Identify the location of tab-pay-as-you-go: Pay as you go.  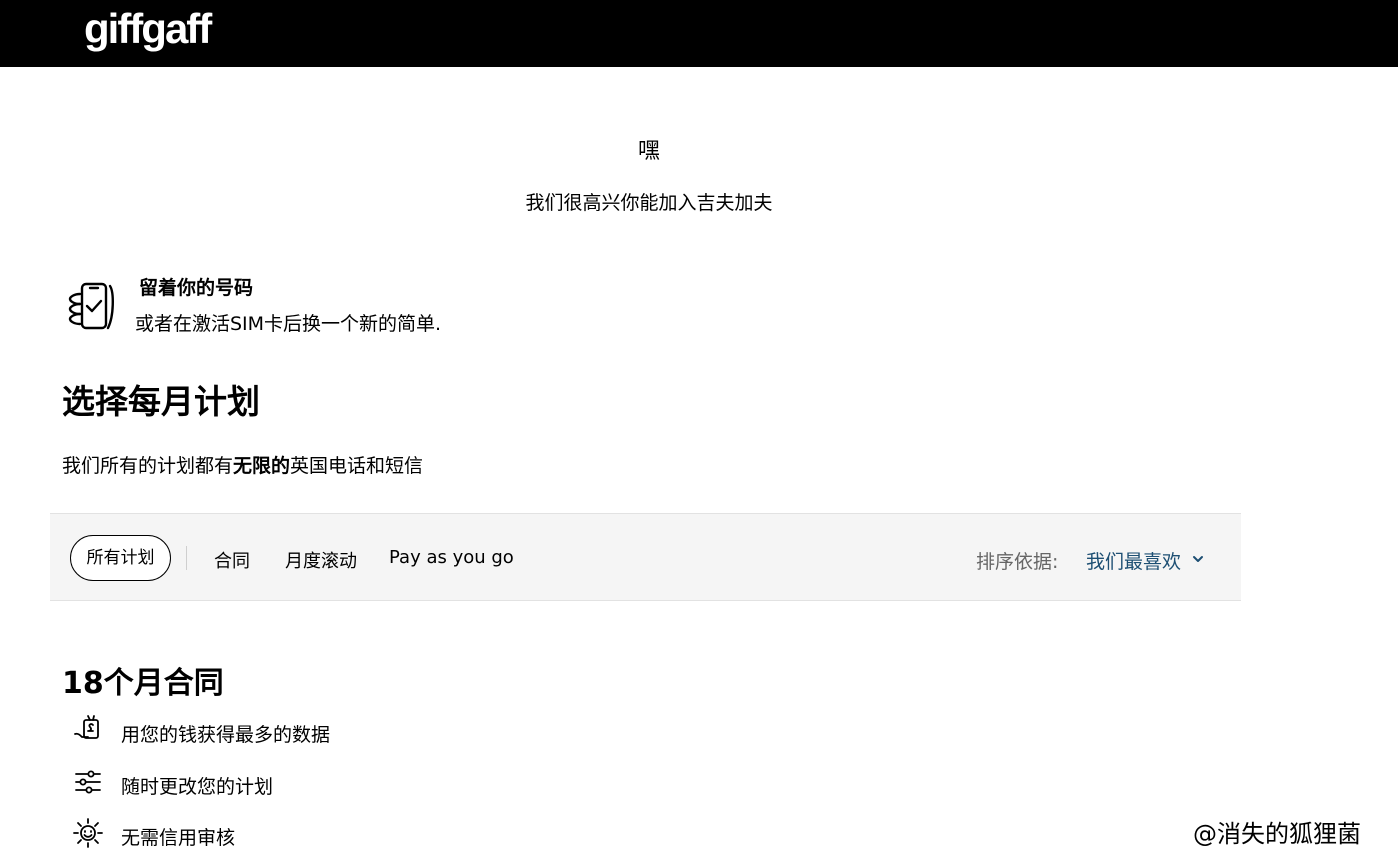
(451, 557).